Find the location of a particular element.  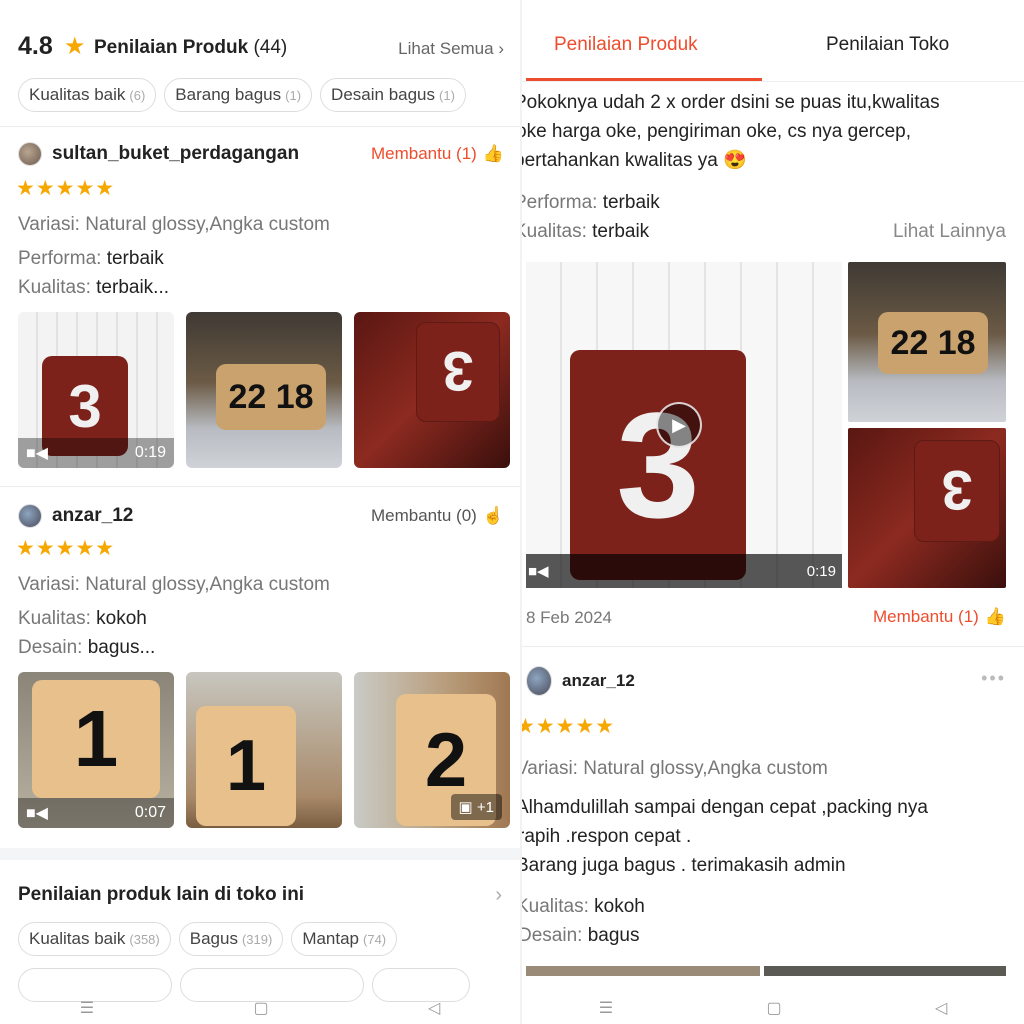

video-player: 3 ▶ ■◀ 0:19 is located at coordinates (684, 425).